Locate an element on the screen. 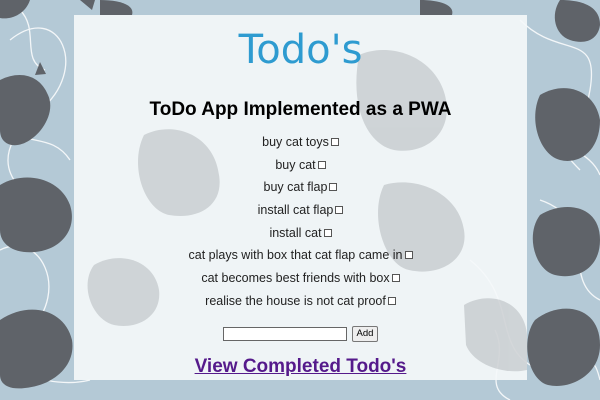 The height and width of the screenshot is (400, 600). app-title: Todo's is located at coordinates (300, 50).